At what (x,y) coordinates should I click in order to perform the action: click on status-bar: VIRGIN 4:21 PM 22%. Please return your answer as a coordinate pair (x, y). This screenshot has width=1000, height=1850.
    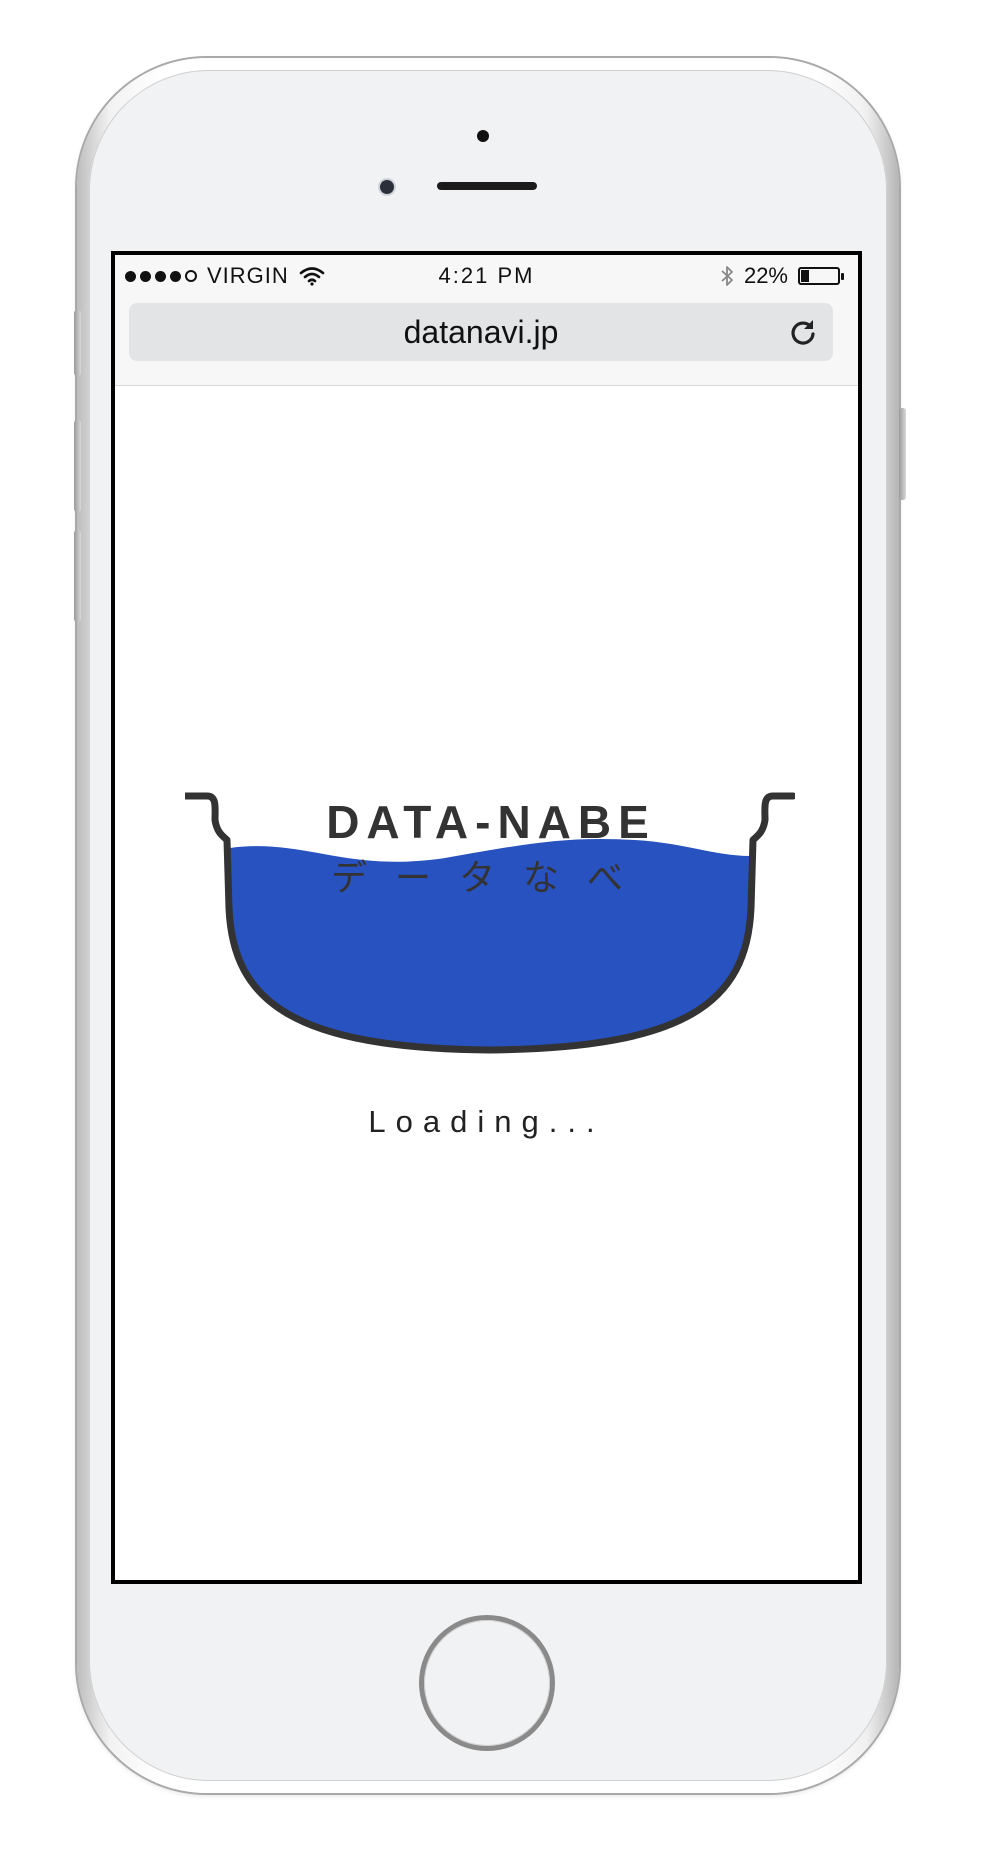
    Looking at the image, I should click on (486, 275).